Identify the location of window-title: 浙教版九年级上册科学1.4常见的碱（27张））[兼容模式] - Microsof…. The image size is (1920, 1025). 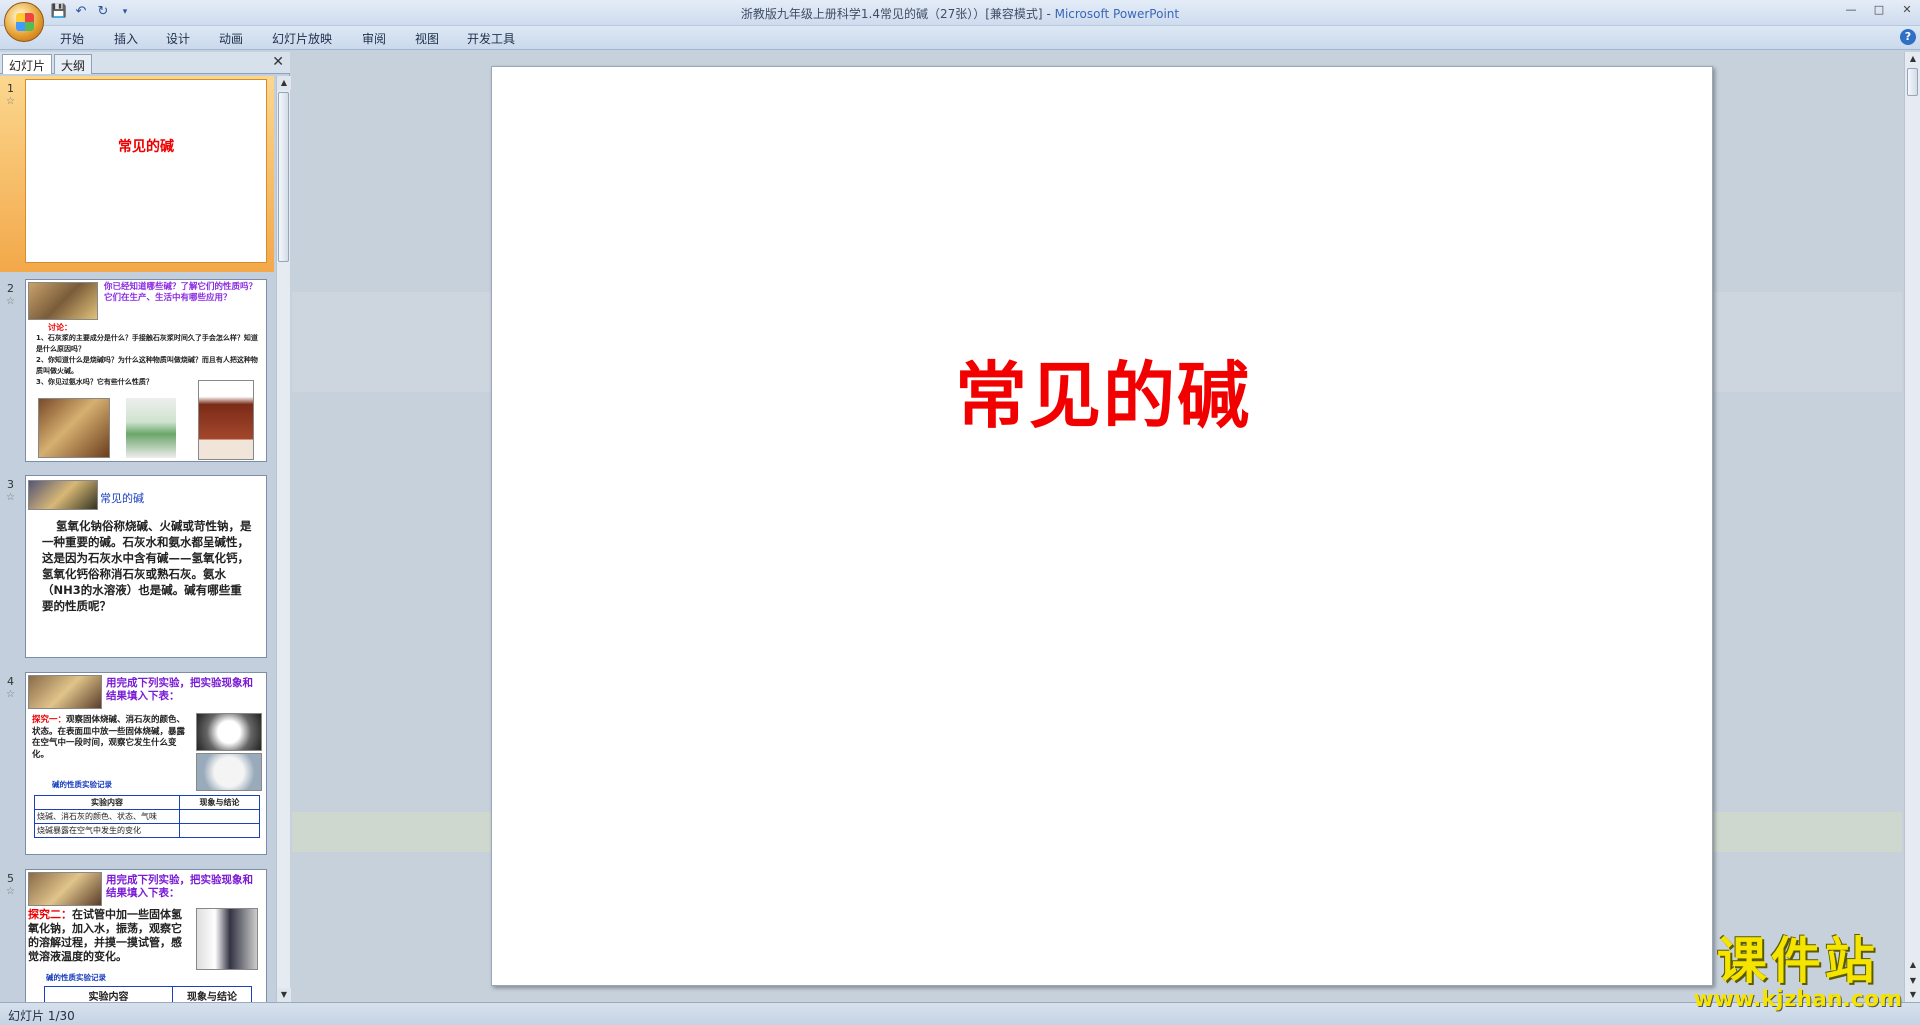
(960, 13).